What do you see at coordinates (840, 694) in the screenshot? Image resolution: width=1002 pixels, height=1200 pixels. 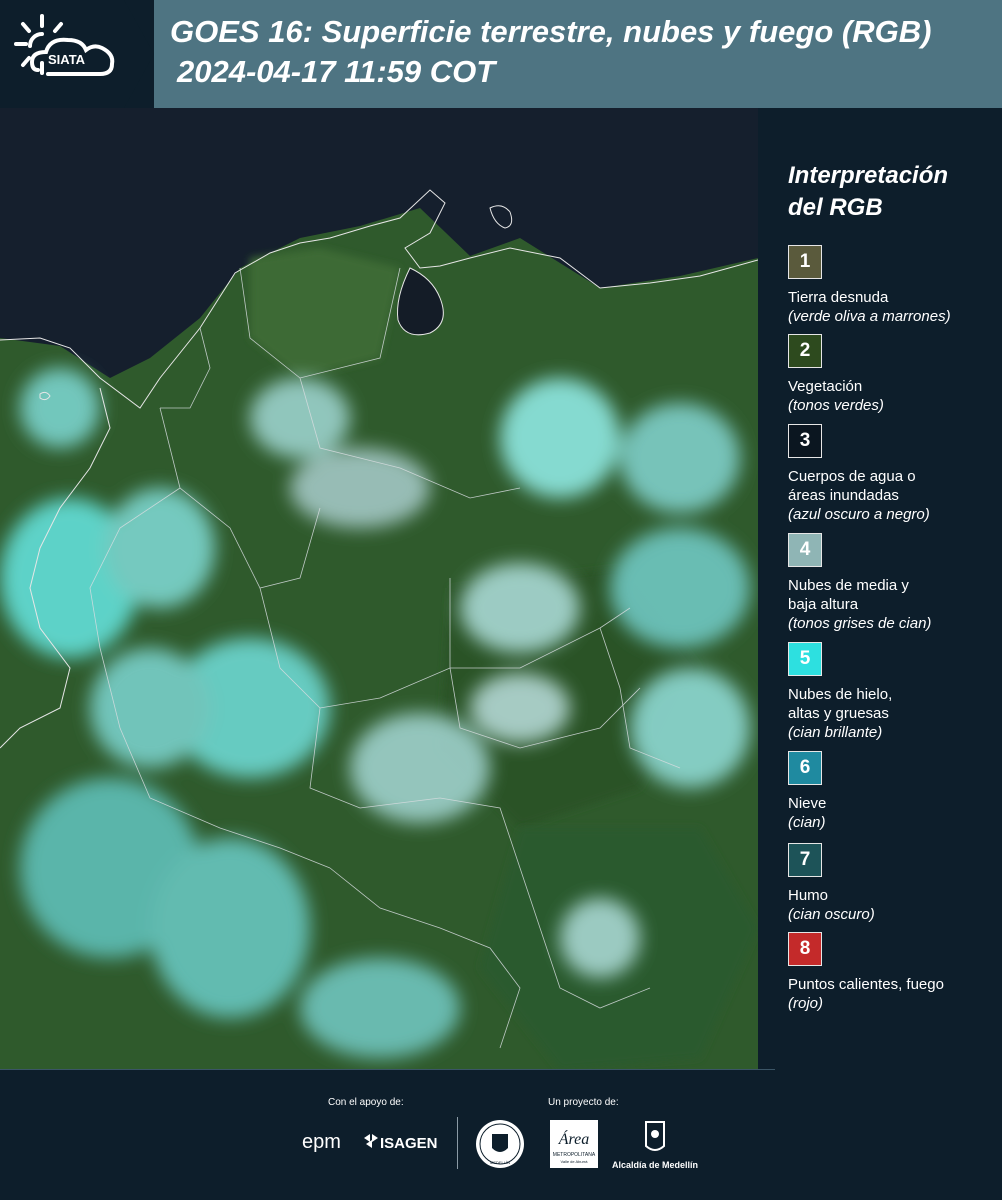 I see `legend-item-label-line1: Nubes de hielo,` at bounding box center [840, 694].